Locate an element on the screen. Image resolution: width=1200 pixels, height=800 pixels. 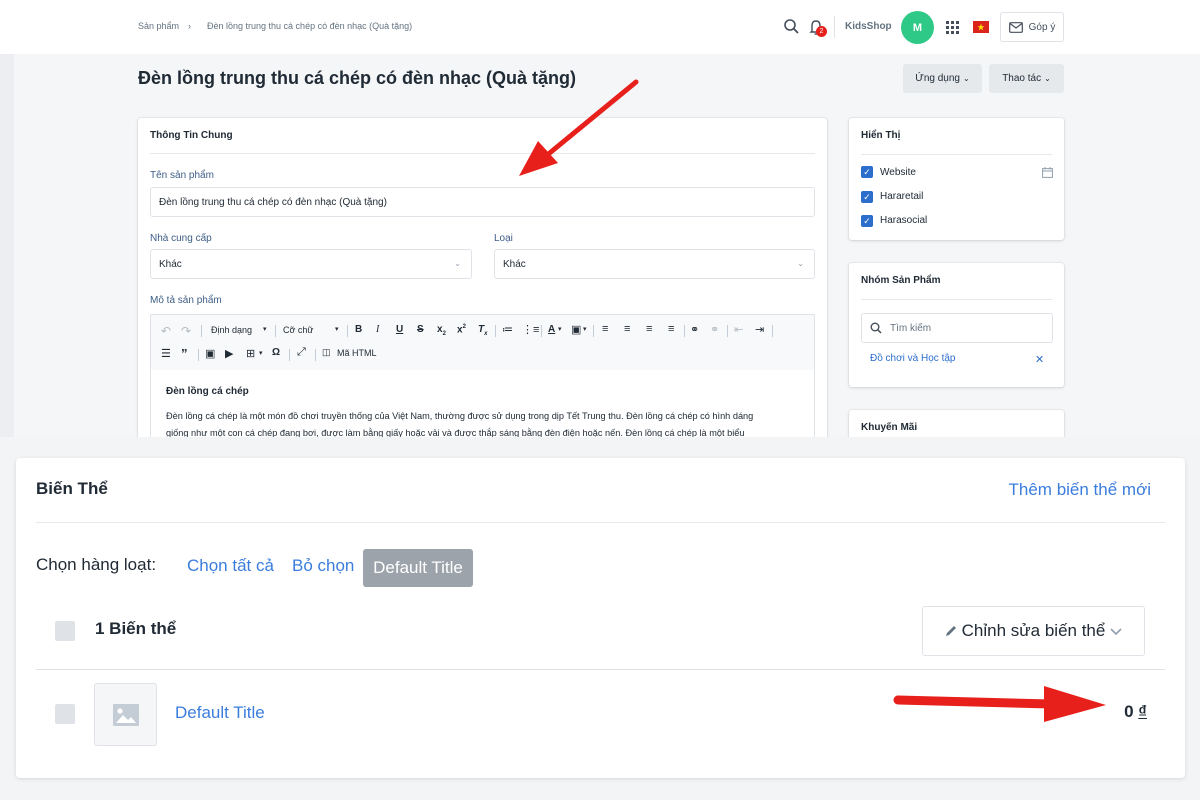
apps-grid-icon is located at coordinates (952, 27).